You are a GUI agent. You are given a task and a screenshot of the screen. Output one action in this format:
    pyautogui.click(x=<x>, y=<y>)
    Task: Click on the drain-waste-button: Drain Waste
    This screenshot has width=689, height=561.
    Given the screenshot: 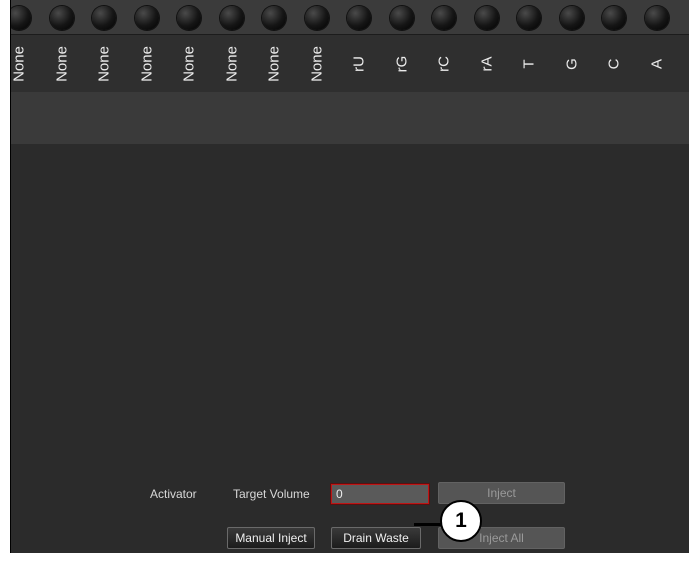 What is the action you would take?
    pyautogui.click(x=376, y=538)
    